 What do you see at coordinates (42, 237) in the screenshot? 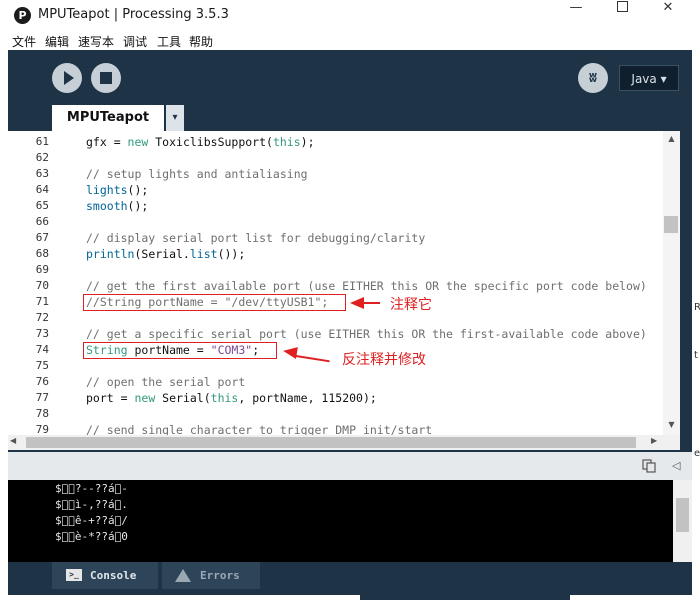
I see `line-number: 67` at bounding box center [42, 237].